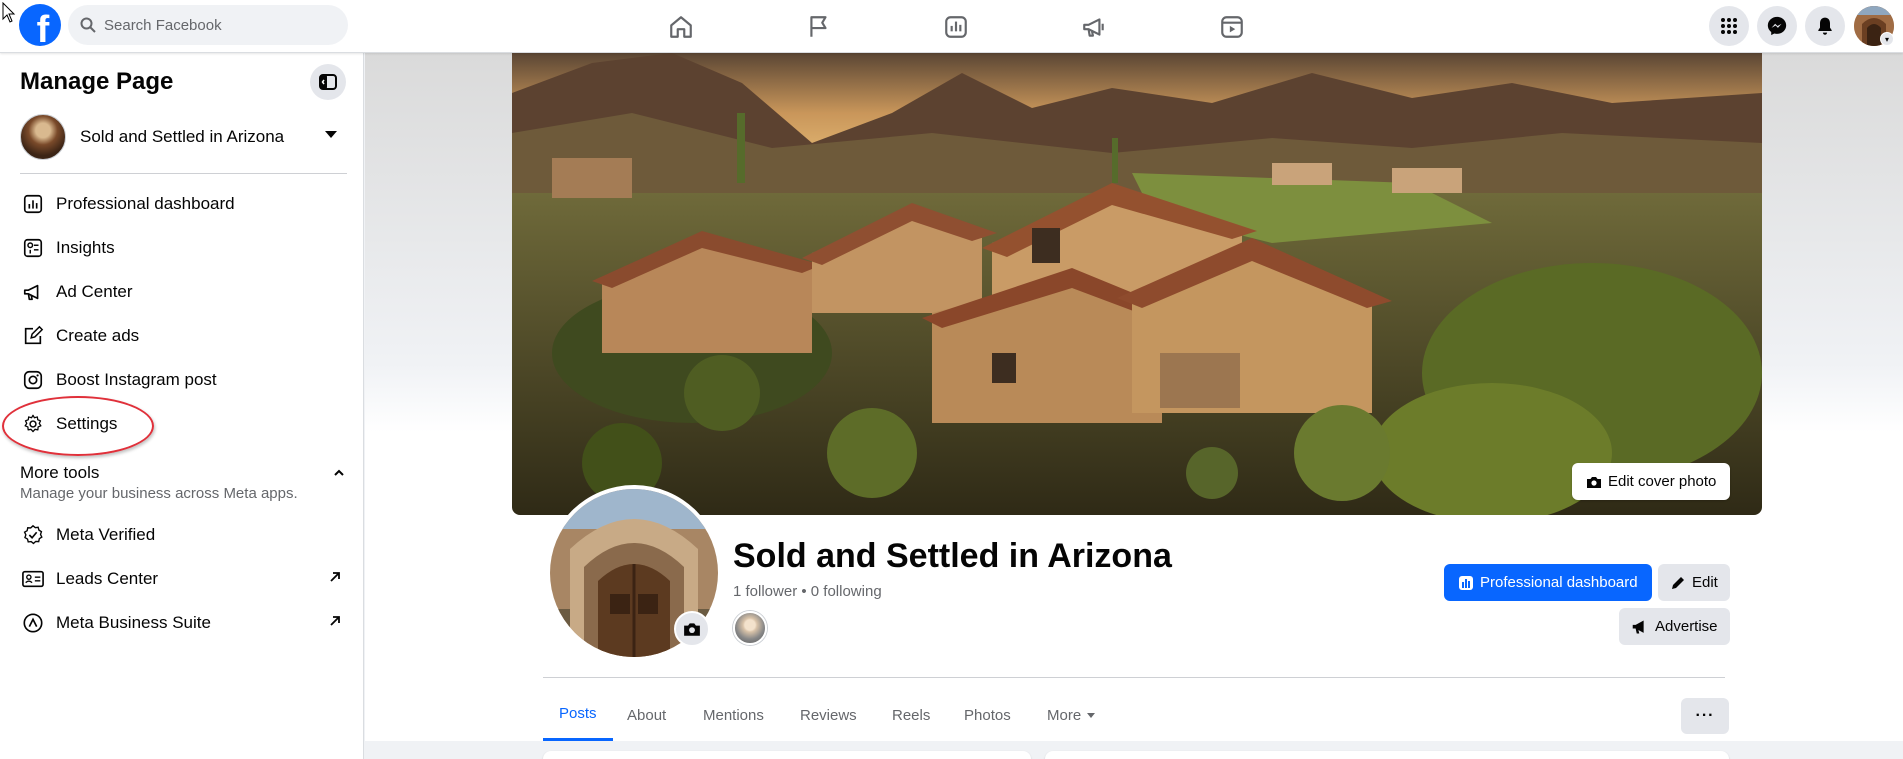  What do you see at coordinates (94, 291) in the screenshot?
I see `sidebar-item-label: Ad Center` at bounding box center [94, 291].